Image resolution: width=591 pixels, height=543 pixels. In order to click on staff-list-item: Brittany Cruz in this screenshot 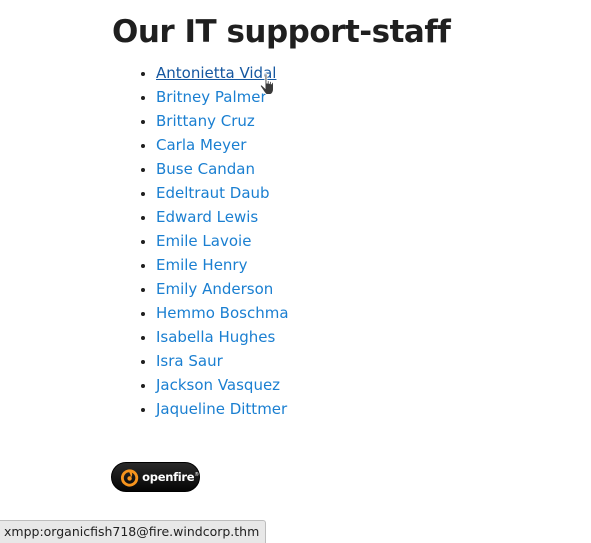, I will do `click(222, 121)`.